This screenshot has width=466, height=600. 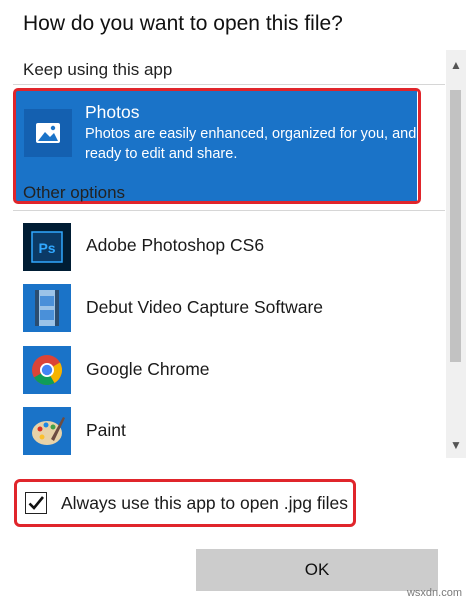 I want to click on paint-palette-icon, so click(x=47, y=431).